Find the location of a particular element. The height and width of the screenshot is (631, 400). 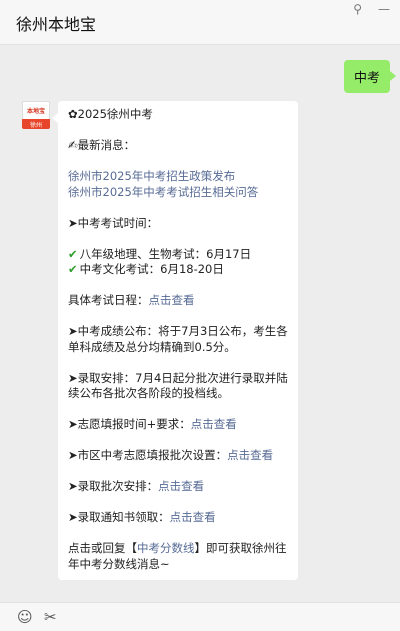

minimize-icon: — is located at coordinates (384, 9).